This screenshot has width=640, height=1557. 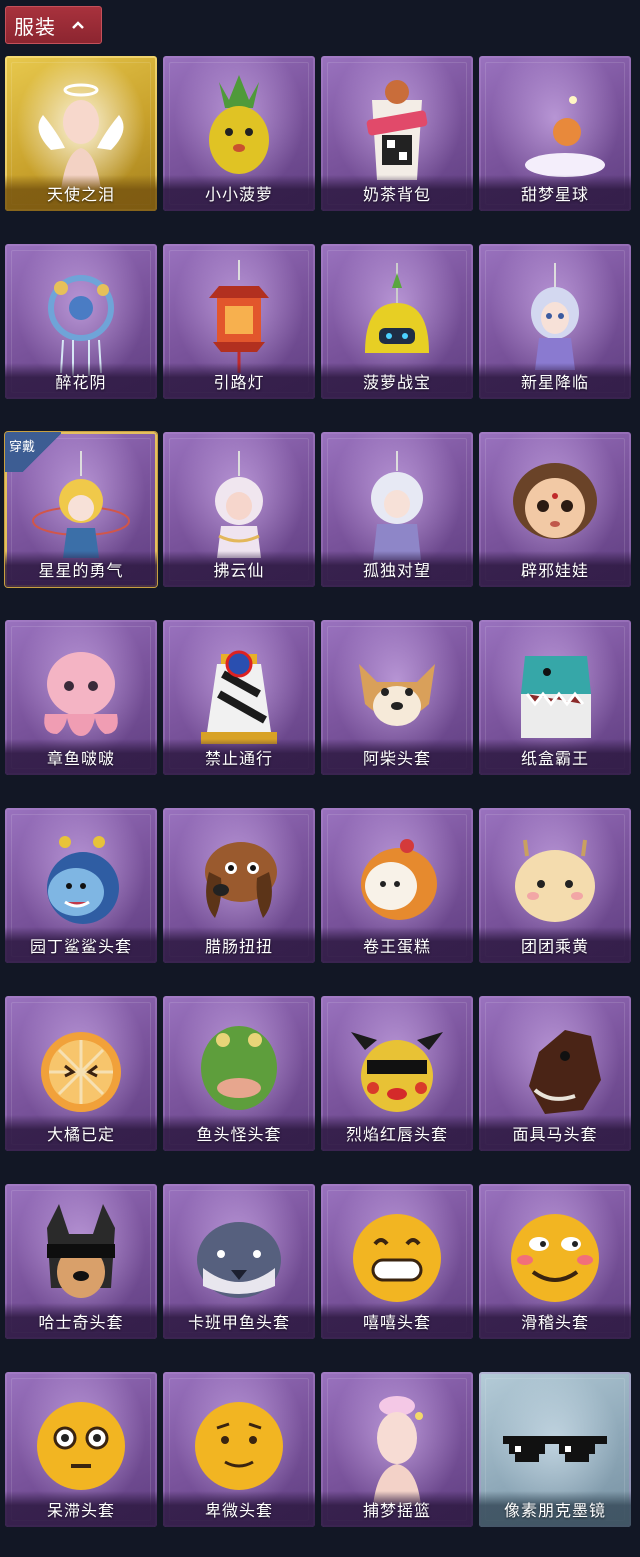 I want to click on item-label: 天使之泪, so click(x=81, y=193).